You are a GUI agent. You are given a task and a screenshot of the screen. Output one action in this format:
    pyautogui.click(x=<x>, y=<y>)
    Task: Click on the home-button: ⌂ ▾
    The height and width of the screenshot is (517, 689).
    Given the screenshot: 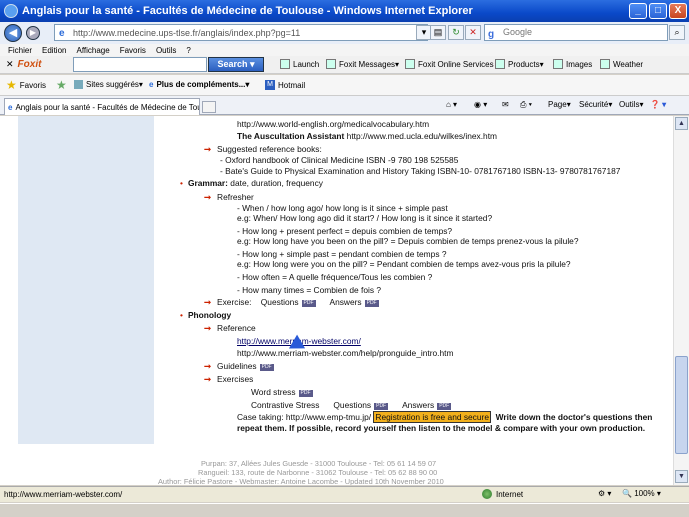 What is the action you would take?
    pyautogui.click(x=451, y=104)
    